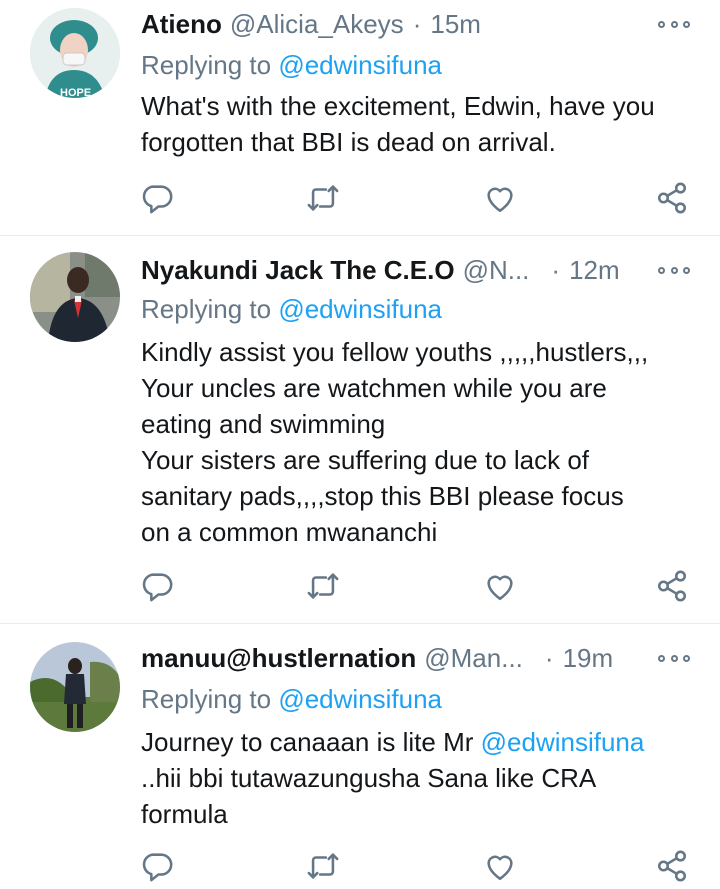  Describe the element at coordinates (181, 24) in the screenshot. I see `display-name: Atieno` at that location.